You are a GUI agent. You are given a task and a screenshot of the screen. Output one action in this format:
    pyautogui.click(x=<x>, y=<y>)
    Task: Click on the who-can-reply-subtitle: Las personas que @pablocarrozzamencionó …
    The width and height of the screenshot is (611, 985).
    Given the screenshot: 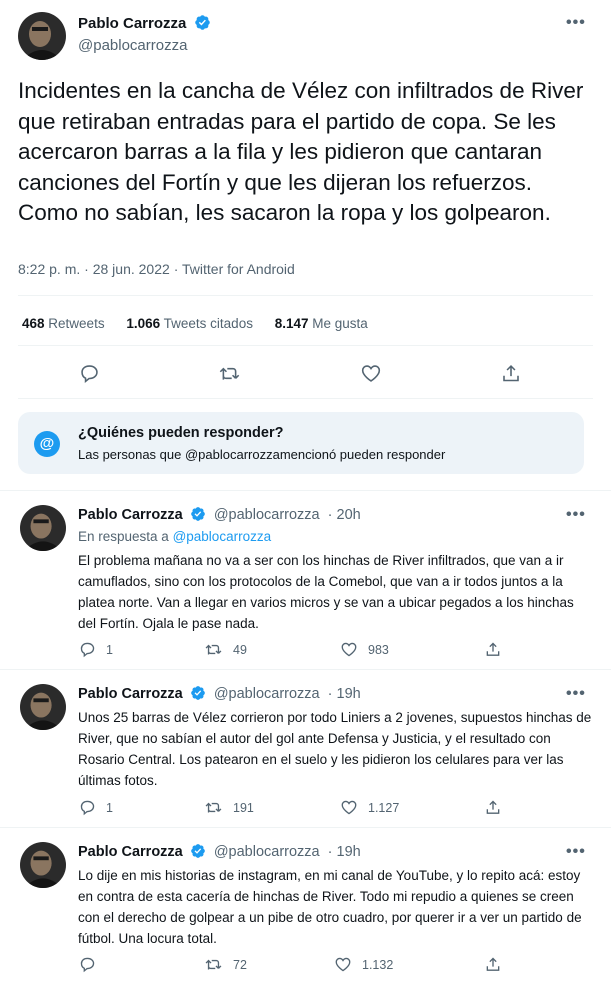 What is the action you would take?
    pyautogui.click(x=262, y=454)
    